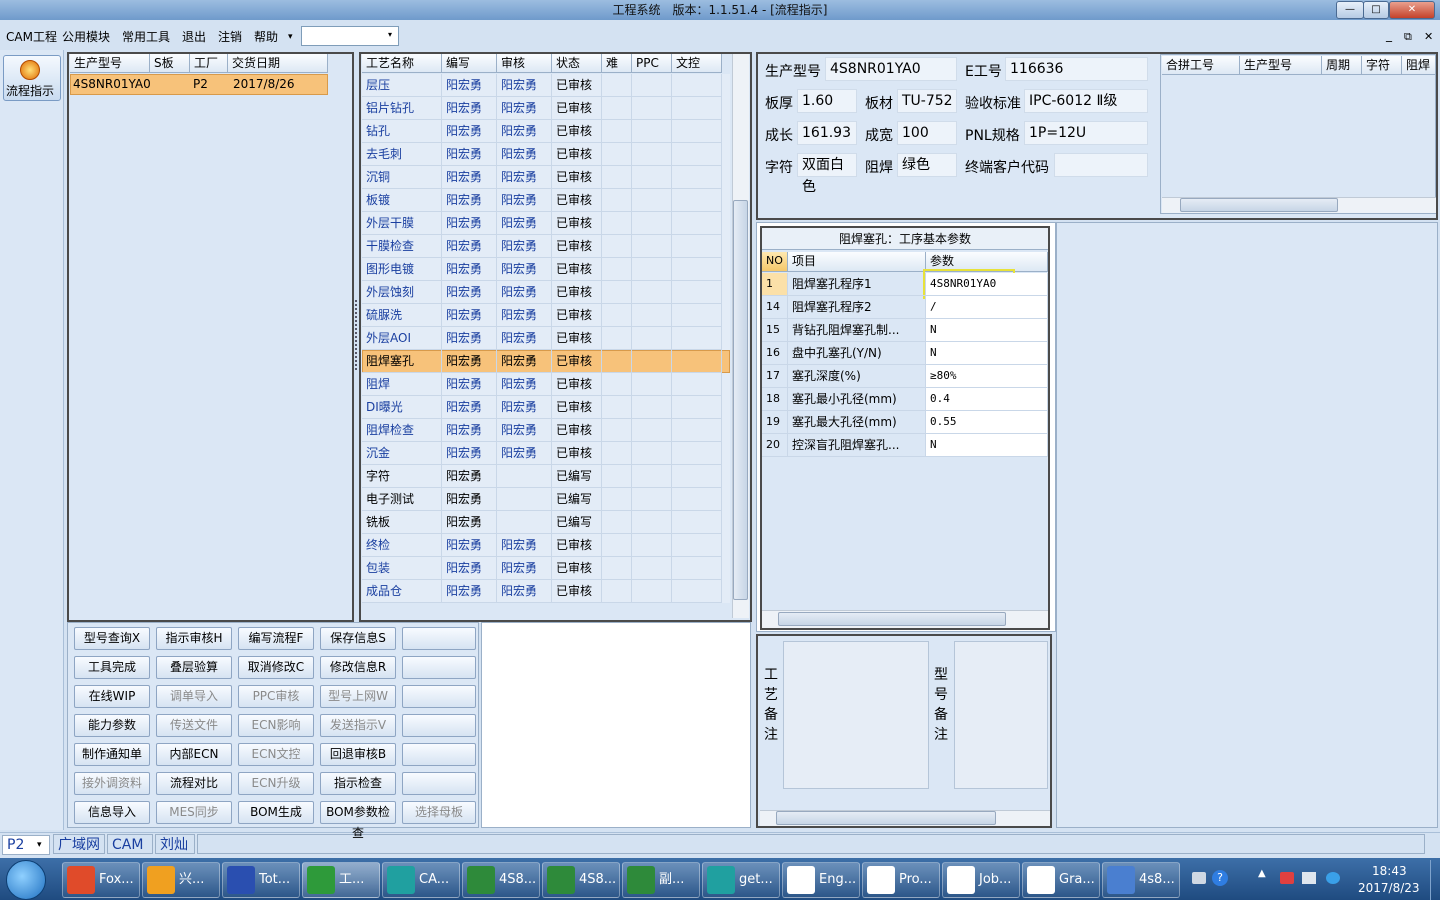  Describe the element at coordinates (469, 63) in the screenshot. I see `col-writer: 编写` at that location.